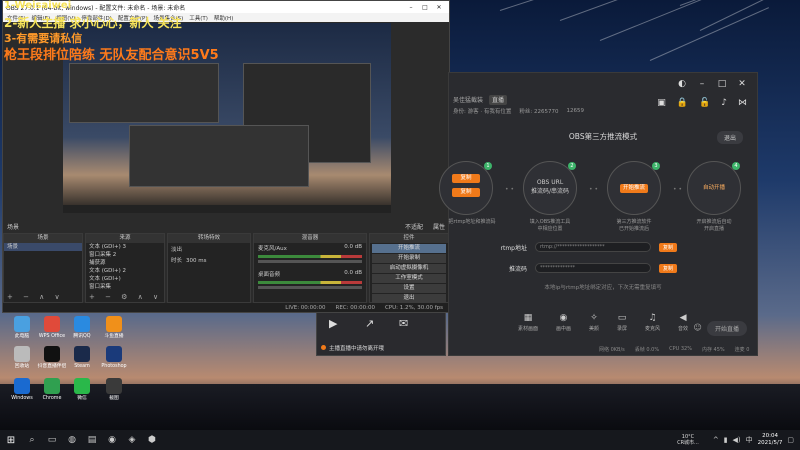 The image size is (800, 450). Describe the element at coordinates (724, 103) in the screenshot. I see `bell-icon: ♪` at that location.